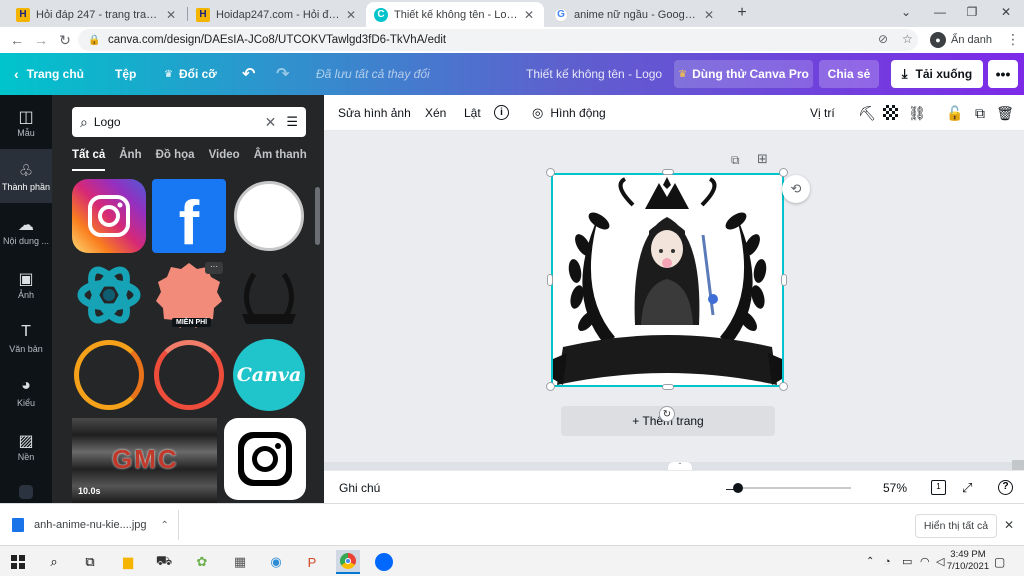 Image resolution: width=1024 pixels, height=576 pixels. What do you see at coordinates (179, 122) in the screenshot?
I see `search-input: Logo` at bounding box center [179, 122].